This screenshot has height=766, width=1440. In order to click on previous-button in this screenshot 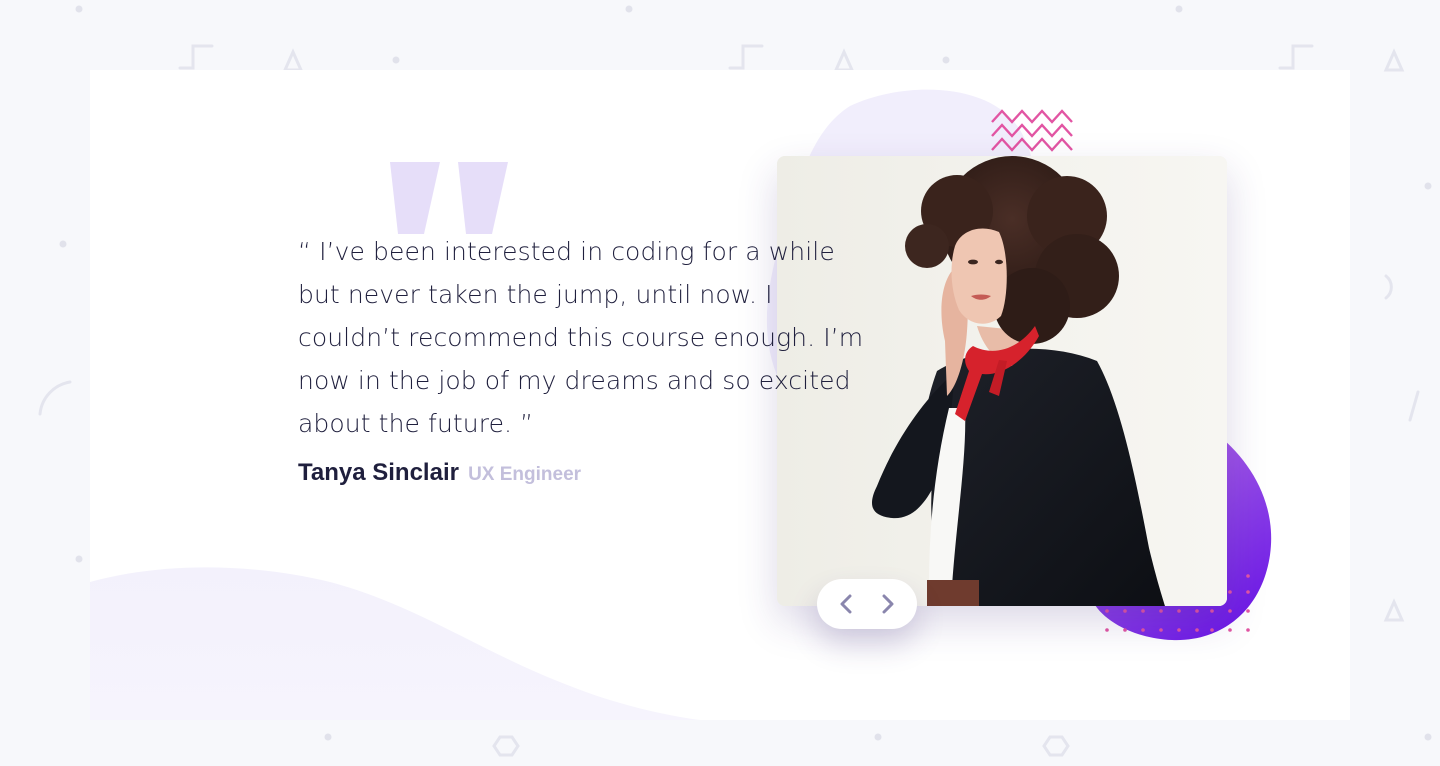, I will do `click(846, 604)`.